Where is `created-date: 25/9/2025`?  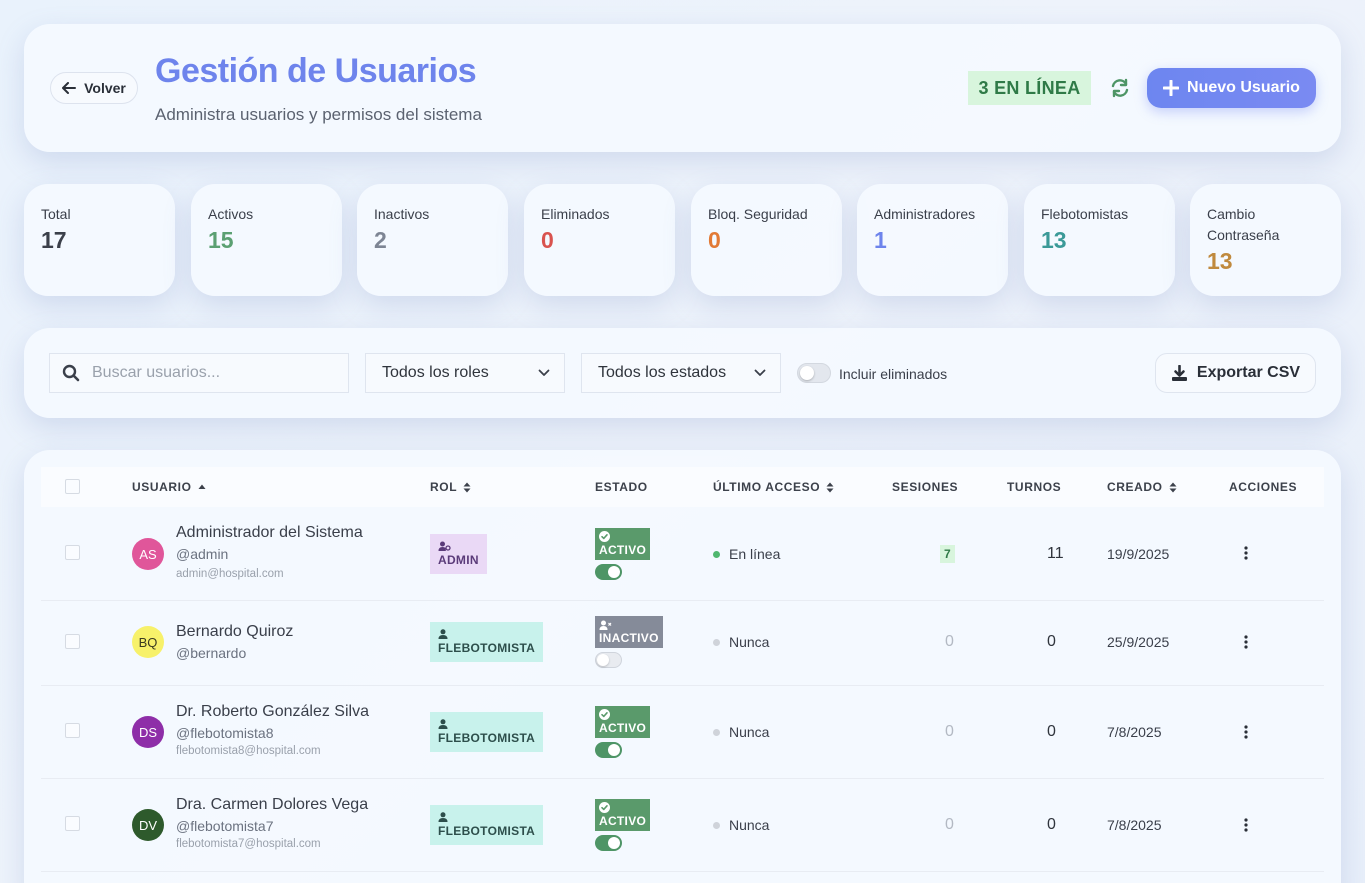
created-date: 25/9/2025 is located at coordinates (1138, 642).